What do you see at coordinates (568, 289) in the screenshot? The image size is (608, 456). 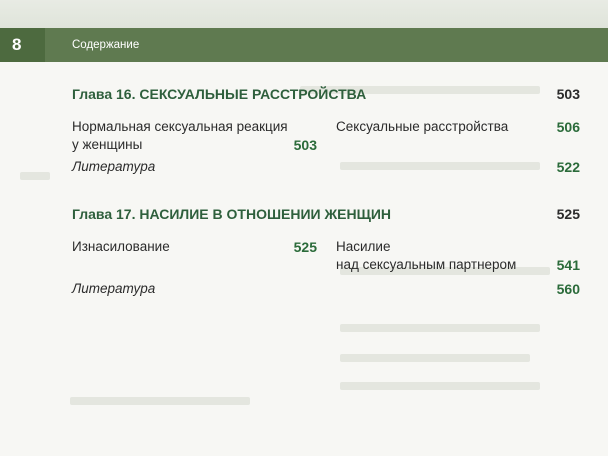 I see `toc-entry-page: 560` at bounding box center [568, 289].